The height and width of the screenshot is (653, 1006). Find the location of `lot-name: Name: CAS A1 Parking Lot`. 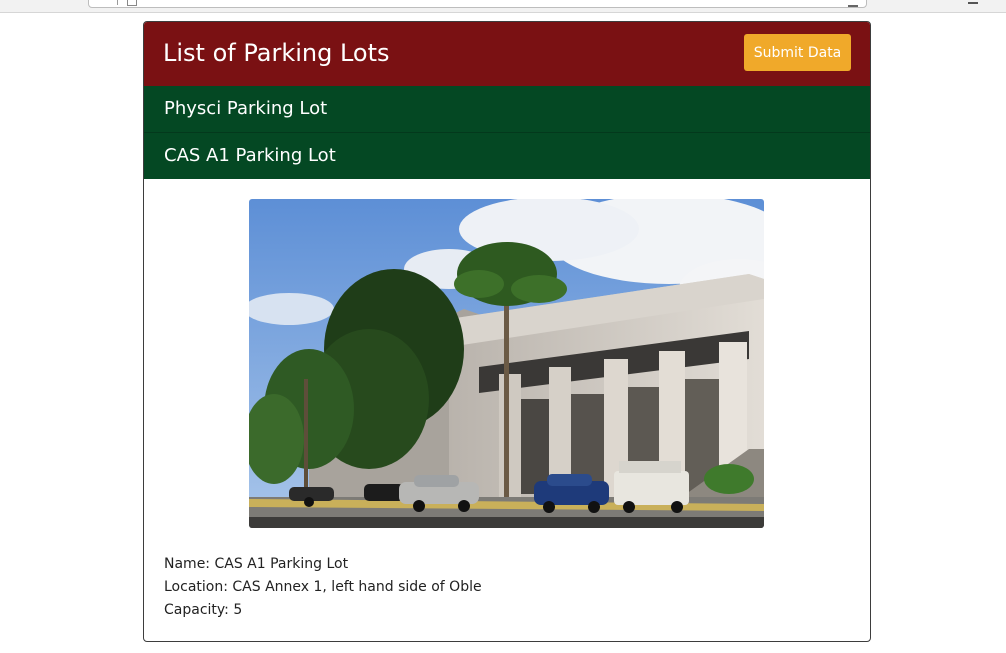

lot-name: Name: CAS A1 Parking Lot is located at coordinates (256, 564).